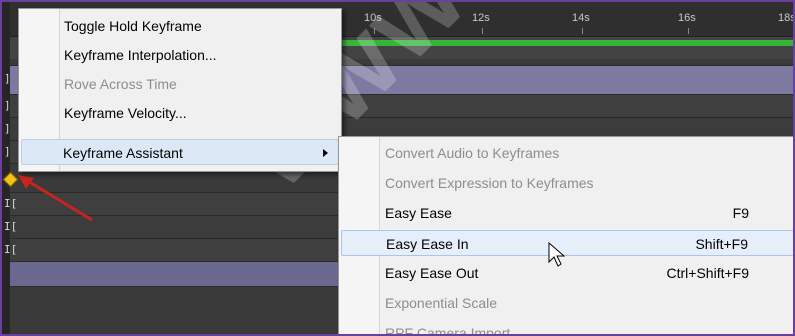 The image size is (795, 336). What do you see at coordinates (55, 198) in the screenshot?
I see `red-annotation-arrow` at bounding box center [55, 198].